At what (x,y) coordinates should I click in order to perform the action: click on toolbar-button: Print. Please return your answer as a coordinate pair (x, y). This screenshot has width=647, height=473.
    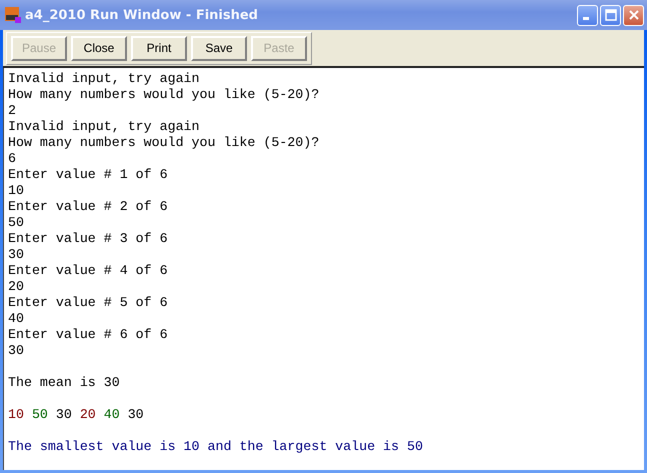
    Looking at the image, I should click on (159, 48).